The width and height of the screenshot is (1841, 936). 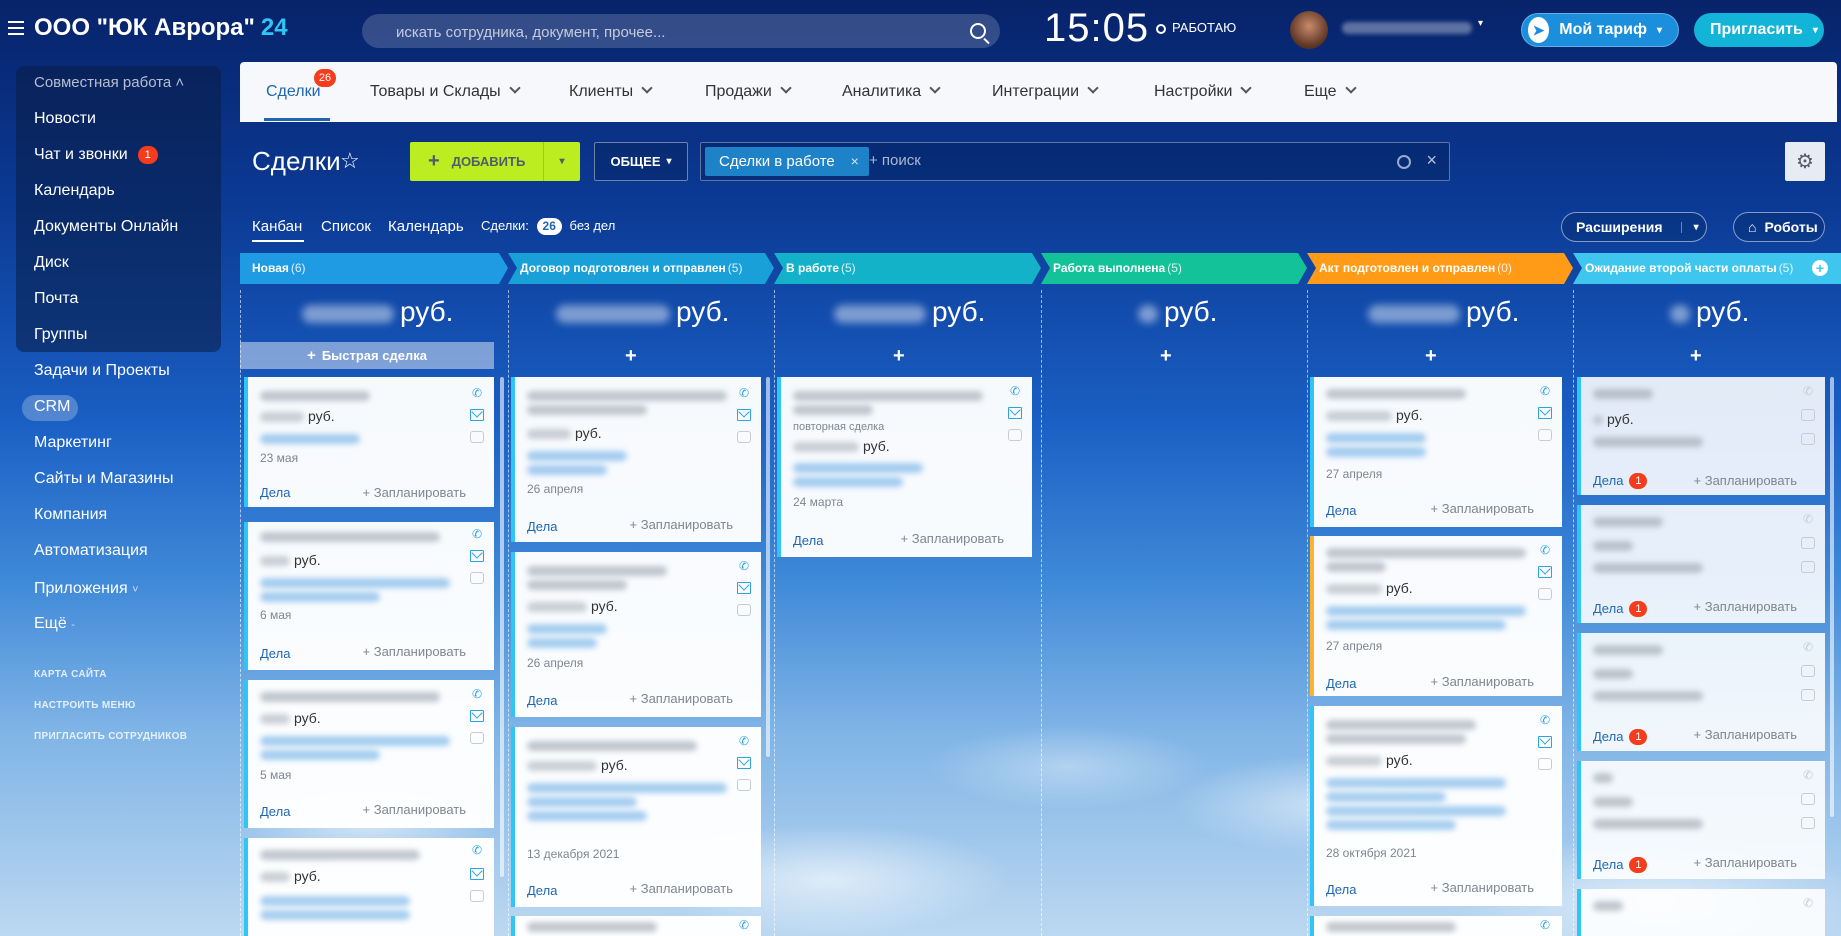 What do you see at coordinates (1683, 268) in the screenshot?
I see `column-second-payment: Ожидание второй части оплаты (5)` at bounding box center [1683, 268].